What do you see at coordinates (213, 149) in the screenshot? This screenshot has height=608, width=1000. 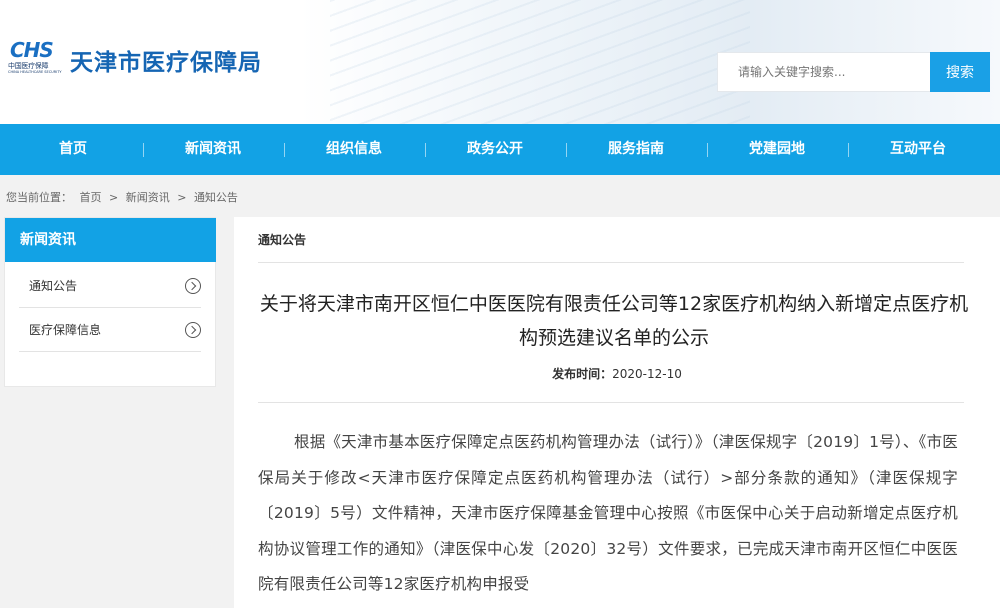 I see `nav-item-news: 新闻资讯` at bounding box center [213, 149].